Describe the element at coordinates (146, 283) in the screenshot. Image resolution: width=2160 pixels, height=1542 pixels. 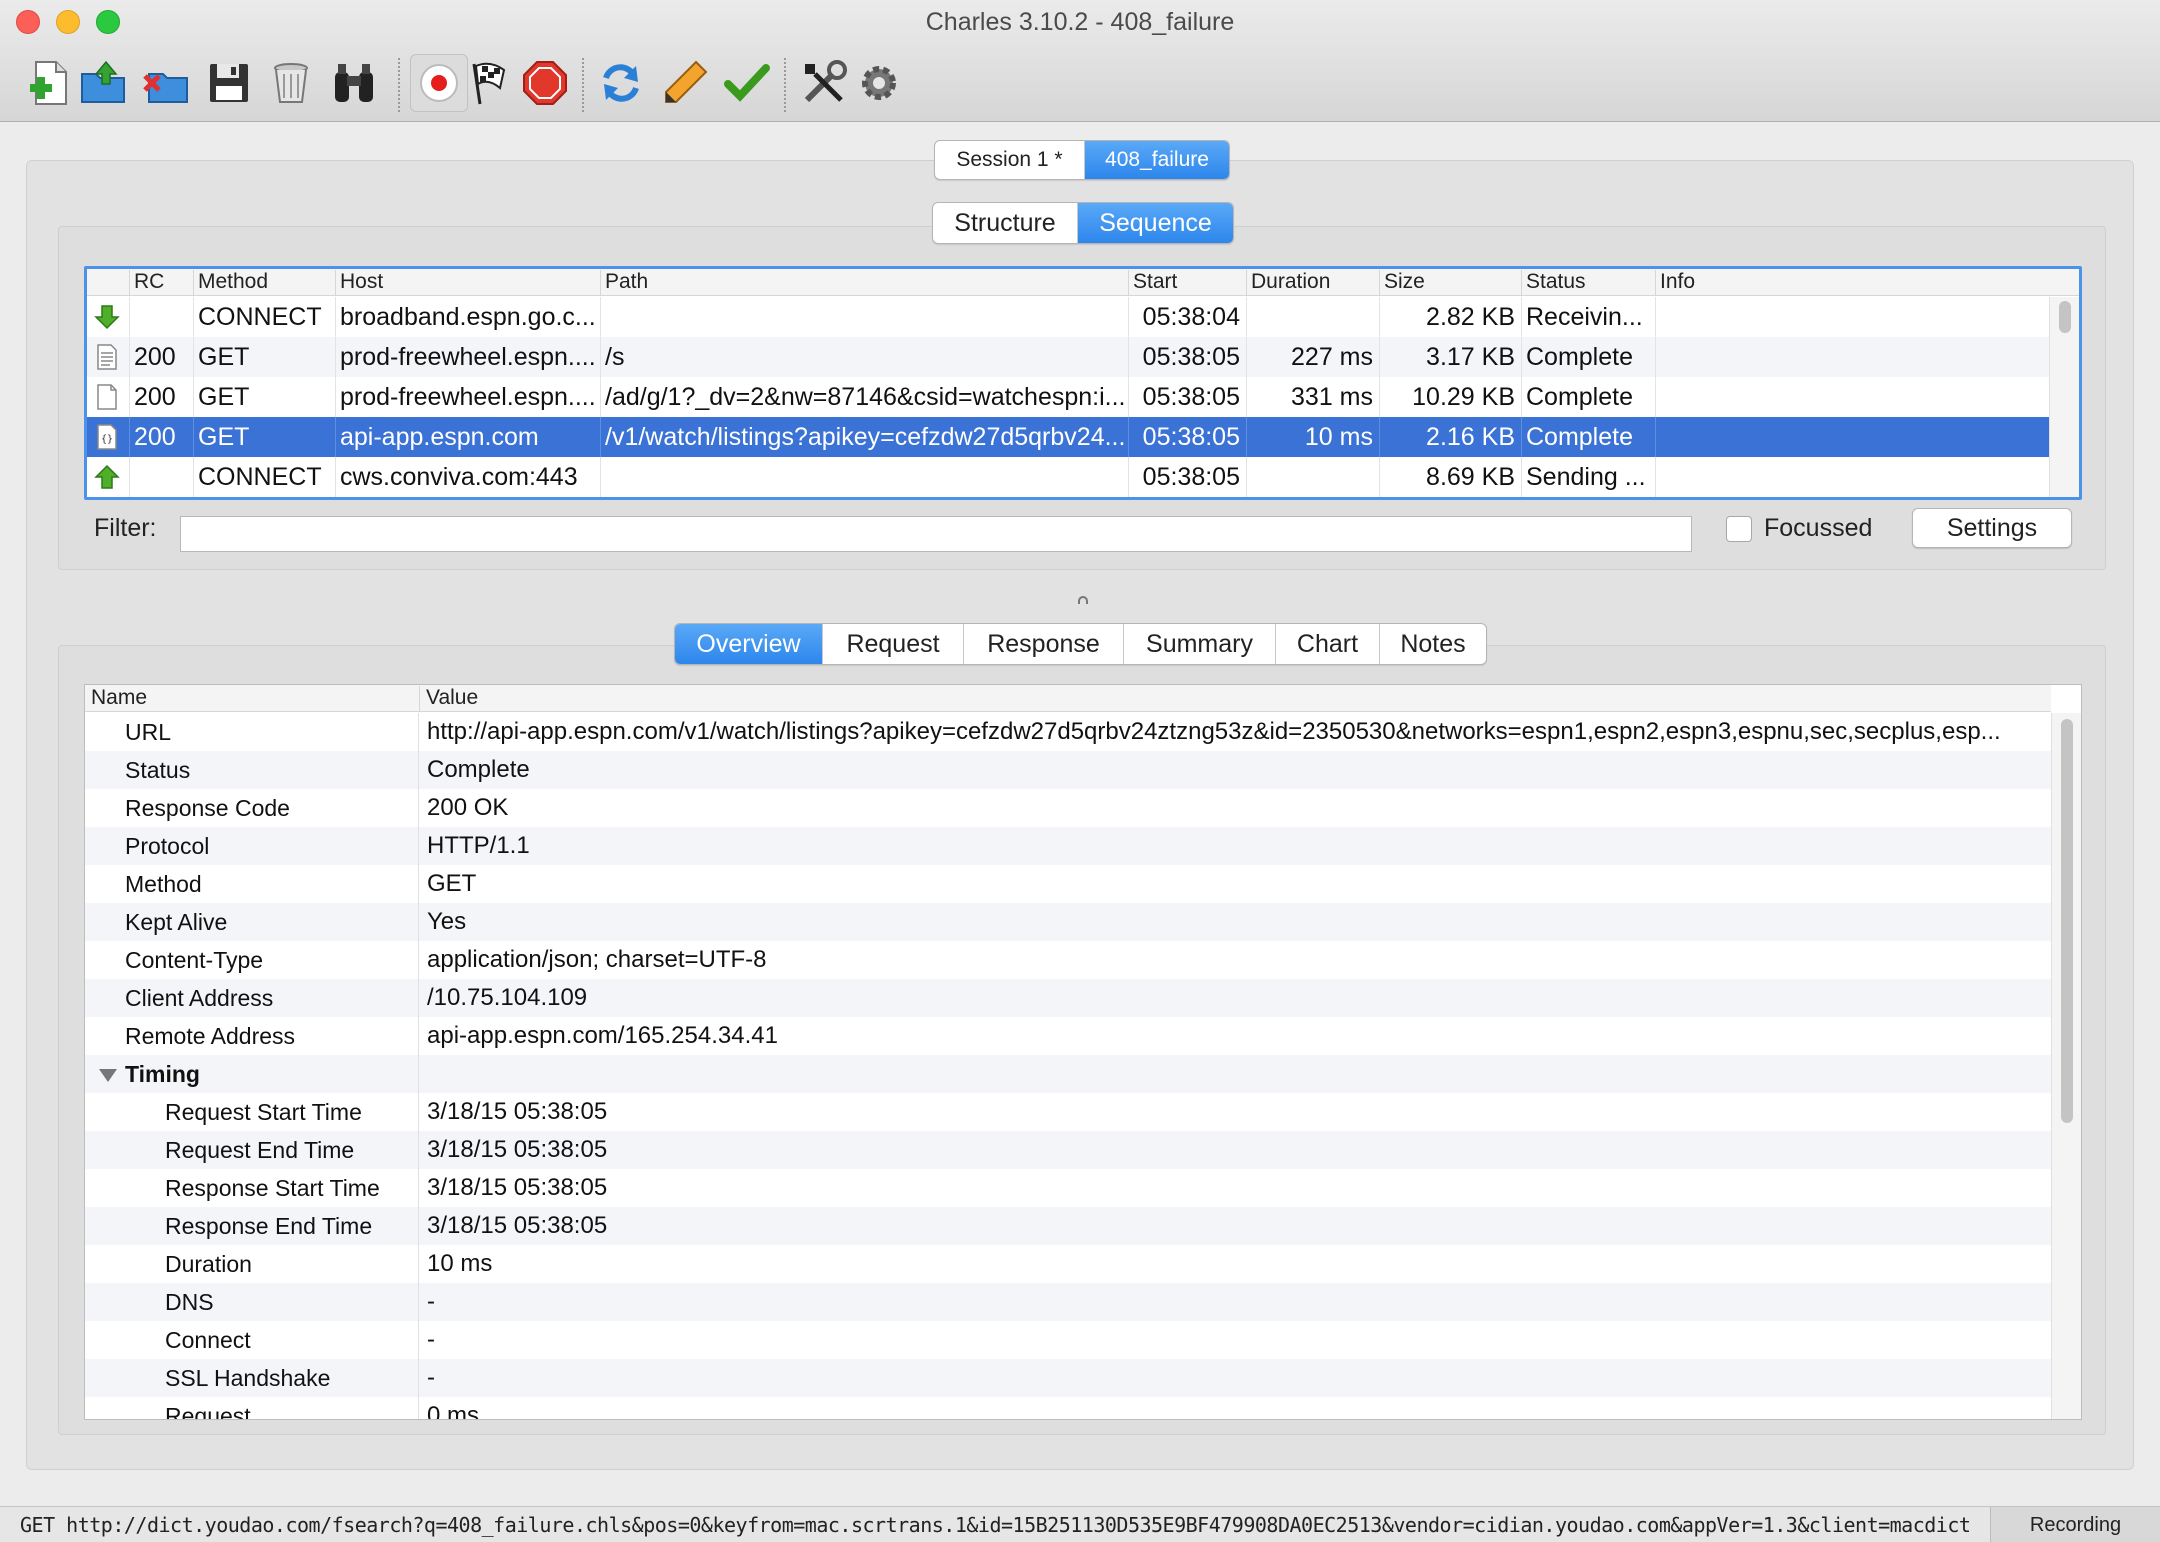
I see `column-rc: RC` at that location.